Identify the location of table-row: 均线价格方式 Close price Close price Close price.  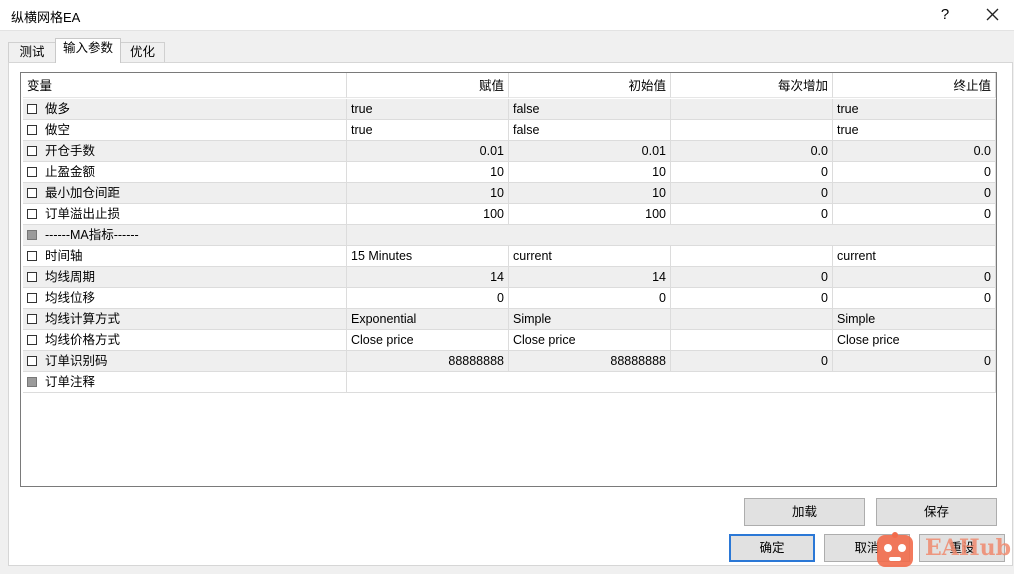
(509, 340).